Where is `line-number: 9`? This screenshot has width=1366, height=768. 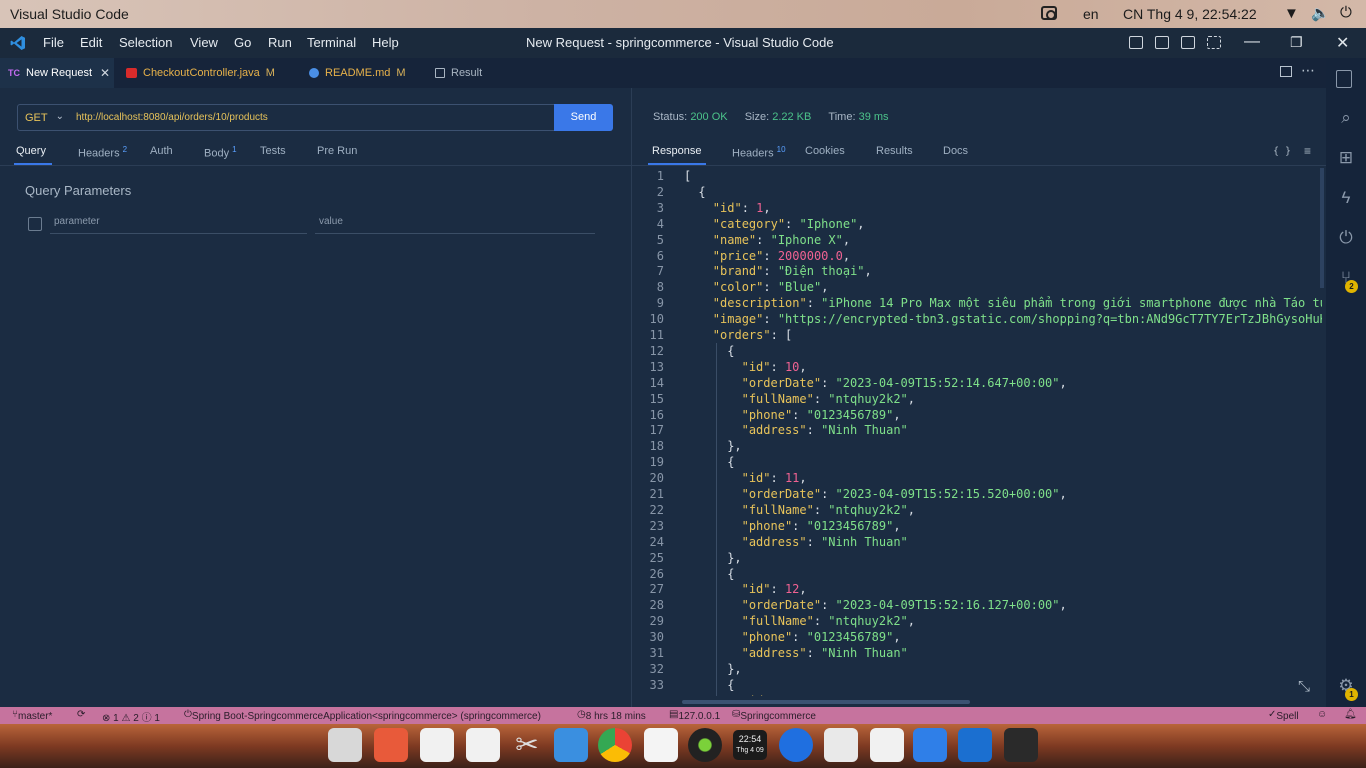 line-number: 9 is located at coordinates (660, 303).